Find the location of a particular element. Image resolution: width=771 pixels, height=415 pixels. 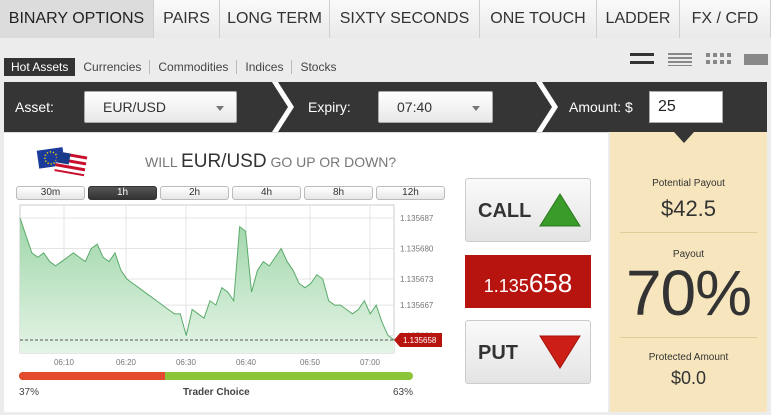

down-arrow-icon is located at coordinates (560, 352).